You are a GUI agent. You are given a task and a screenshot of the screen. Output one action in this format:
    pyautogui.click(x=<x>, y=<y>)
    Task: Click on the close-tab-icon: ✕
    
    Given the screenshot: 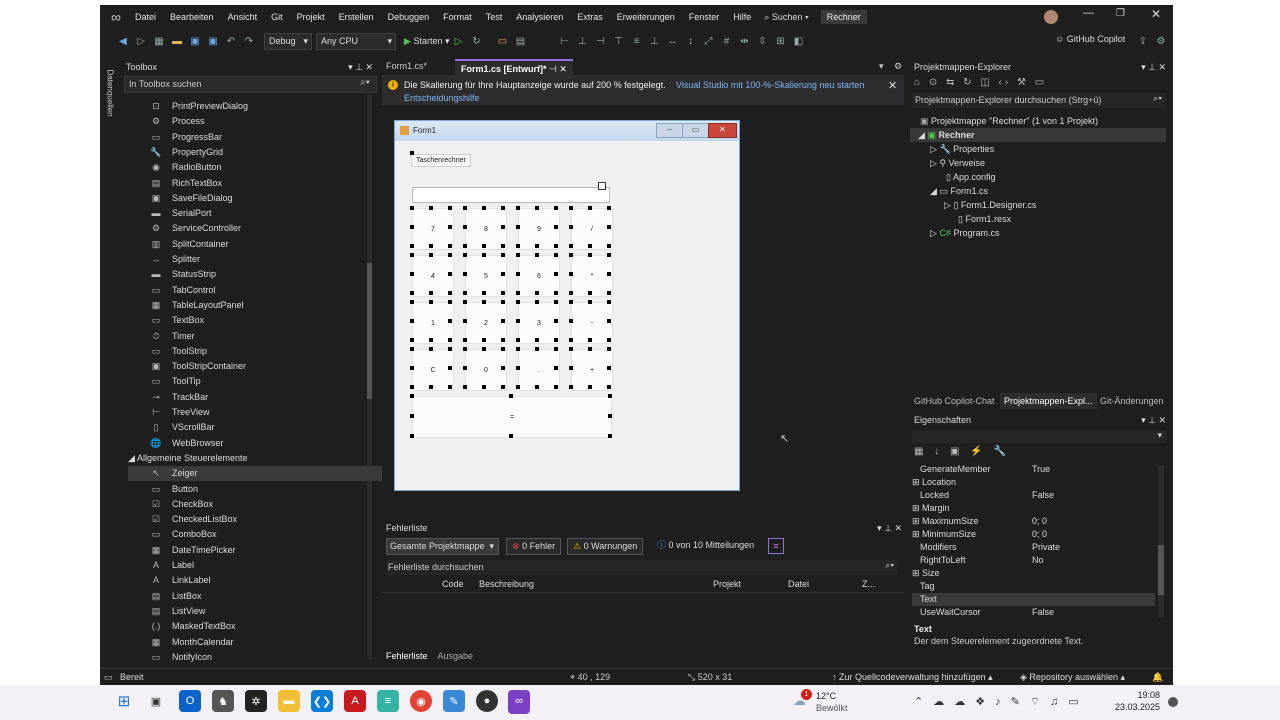 What is the action you would take?
    pyautogui.click(x=563, y=69)
    